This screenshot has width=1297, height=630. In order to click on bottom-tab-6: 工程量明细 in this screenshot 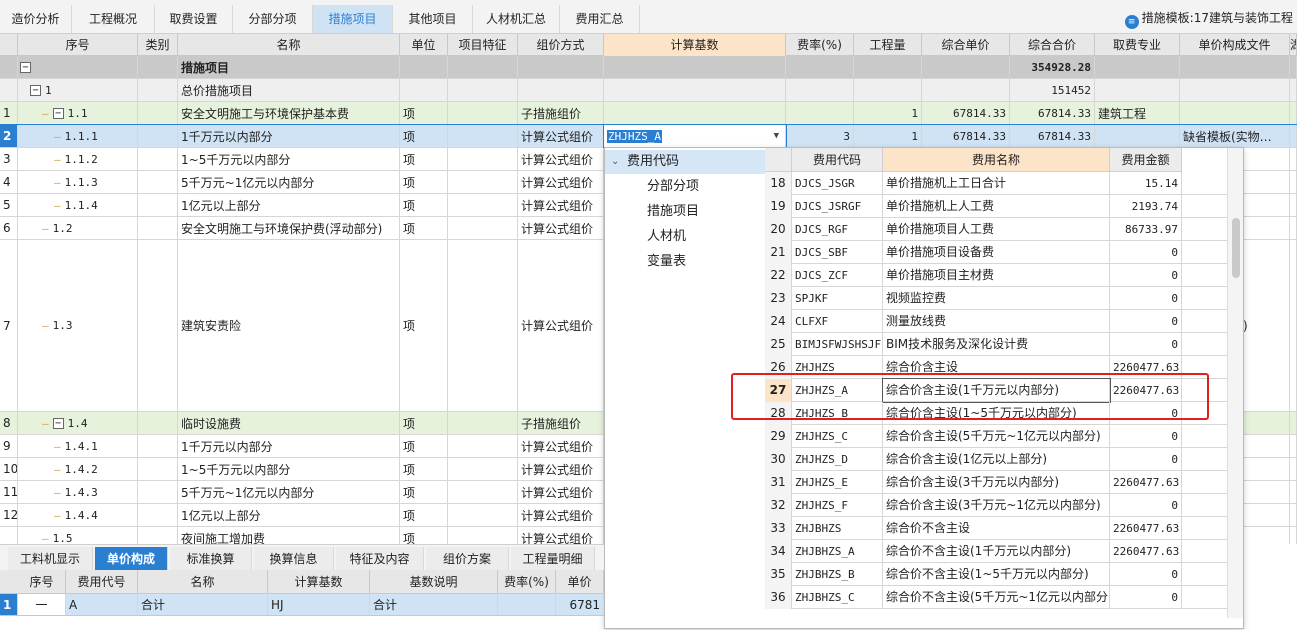, I will do `click(553, 559)`.